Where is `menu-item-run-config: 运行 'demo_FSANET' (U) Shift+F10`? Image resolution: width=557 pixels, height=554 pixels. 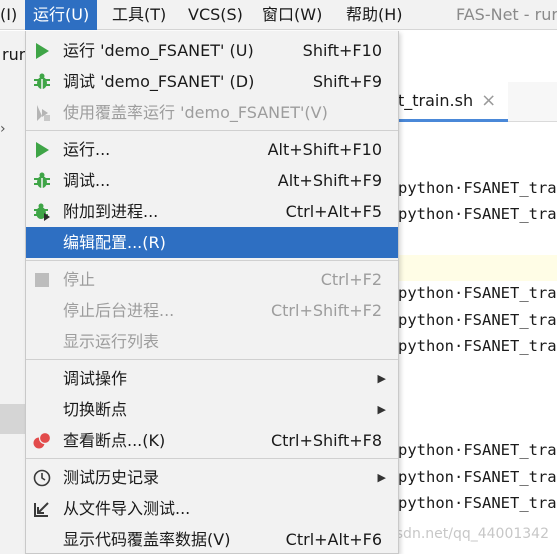
menu-item-run-config: 运行 'demo_FSANET' (U) Shift+F10 is located at coordinates (212, 50).